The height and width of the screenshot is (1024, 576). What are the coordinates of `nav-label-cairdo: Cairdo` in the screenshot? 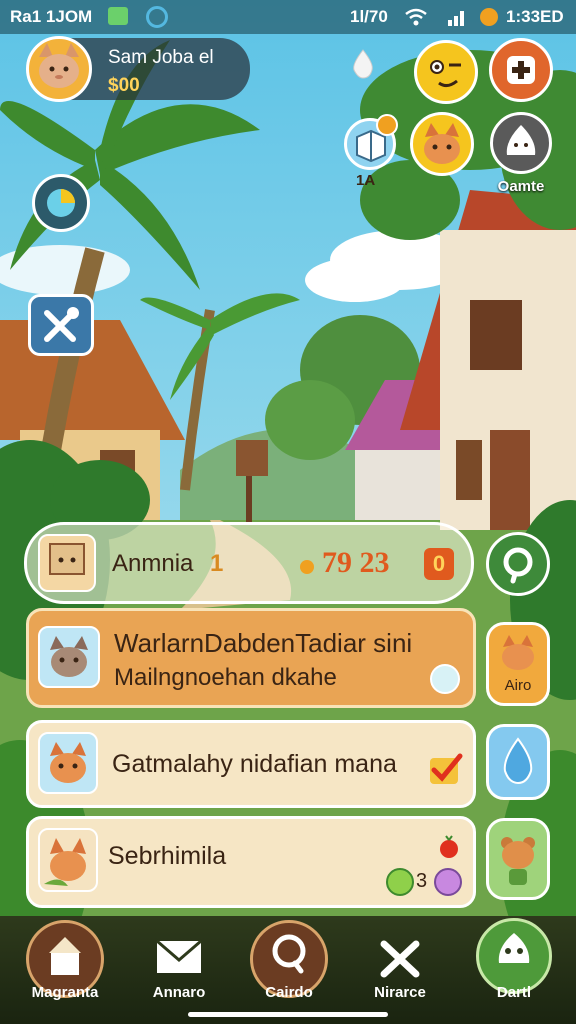 It's located at (289, 992).